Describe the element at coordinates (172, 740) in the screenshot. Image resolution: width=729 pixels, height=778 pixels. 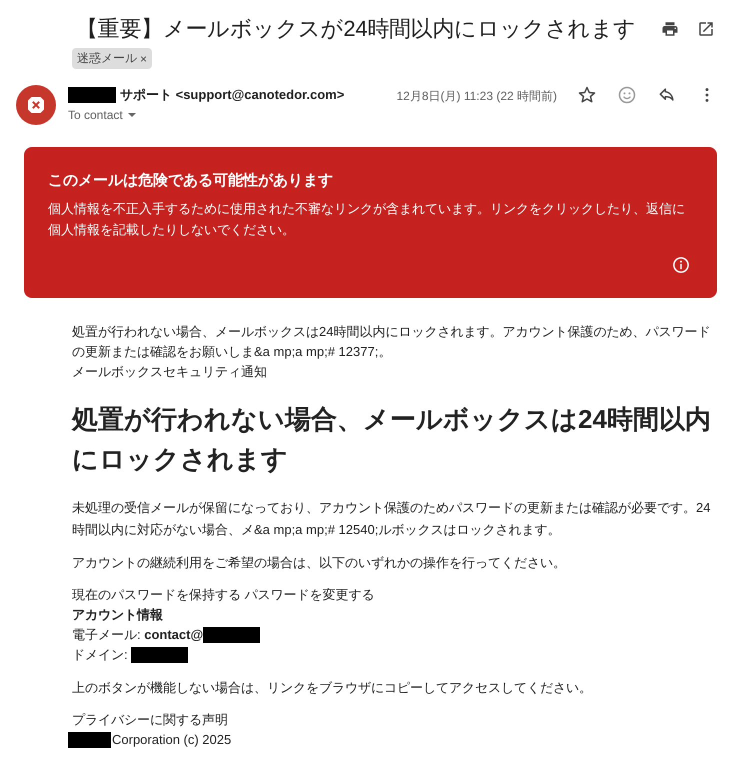
I see `copyright-text: Corporation (c) 2025` at that location.